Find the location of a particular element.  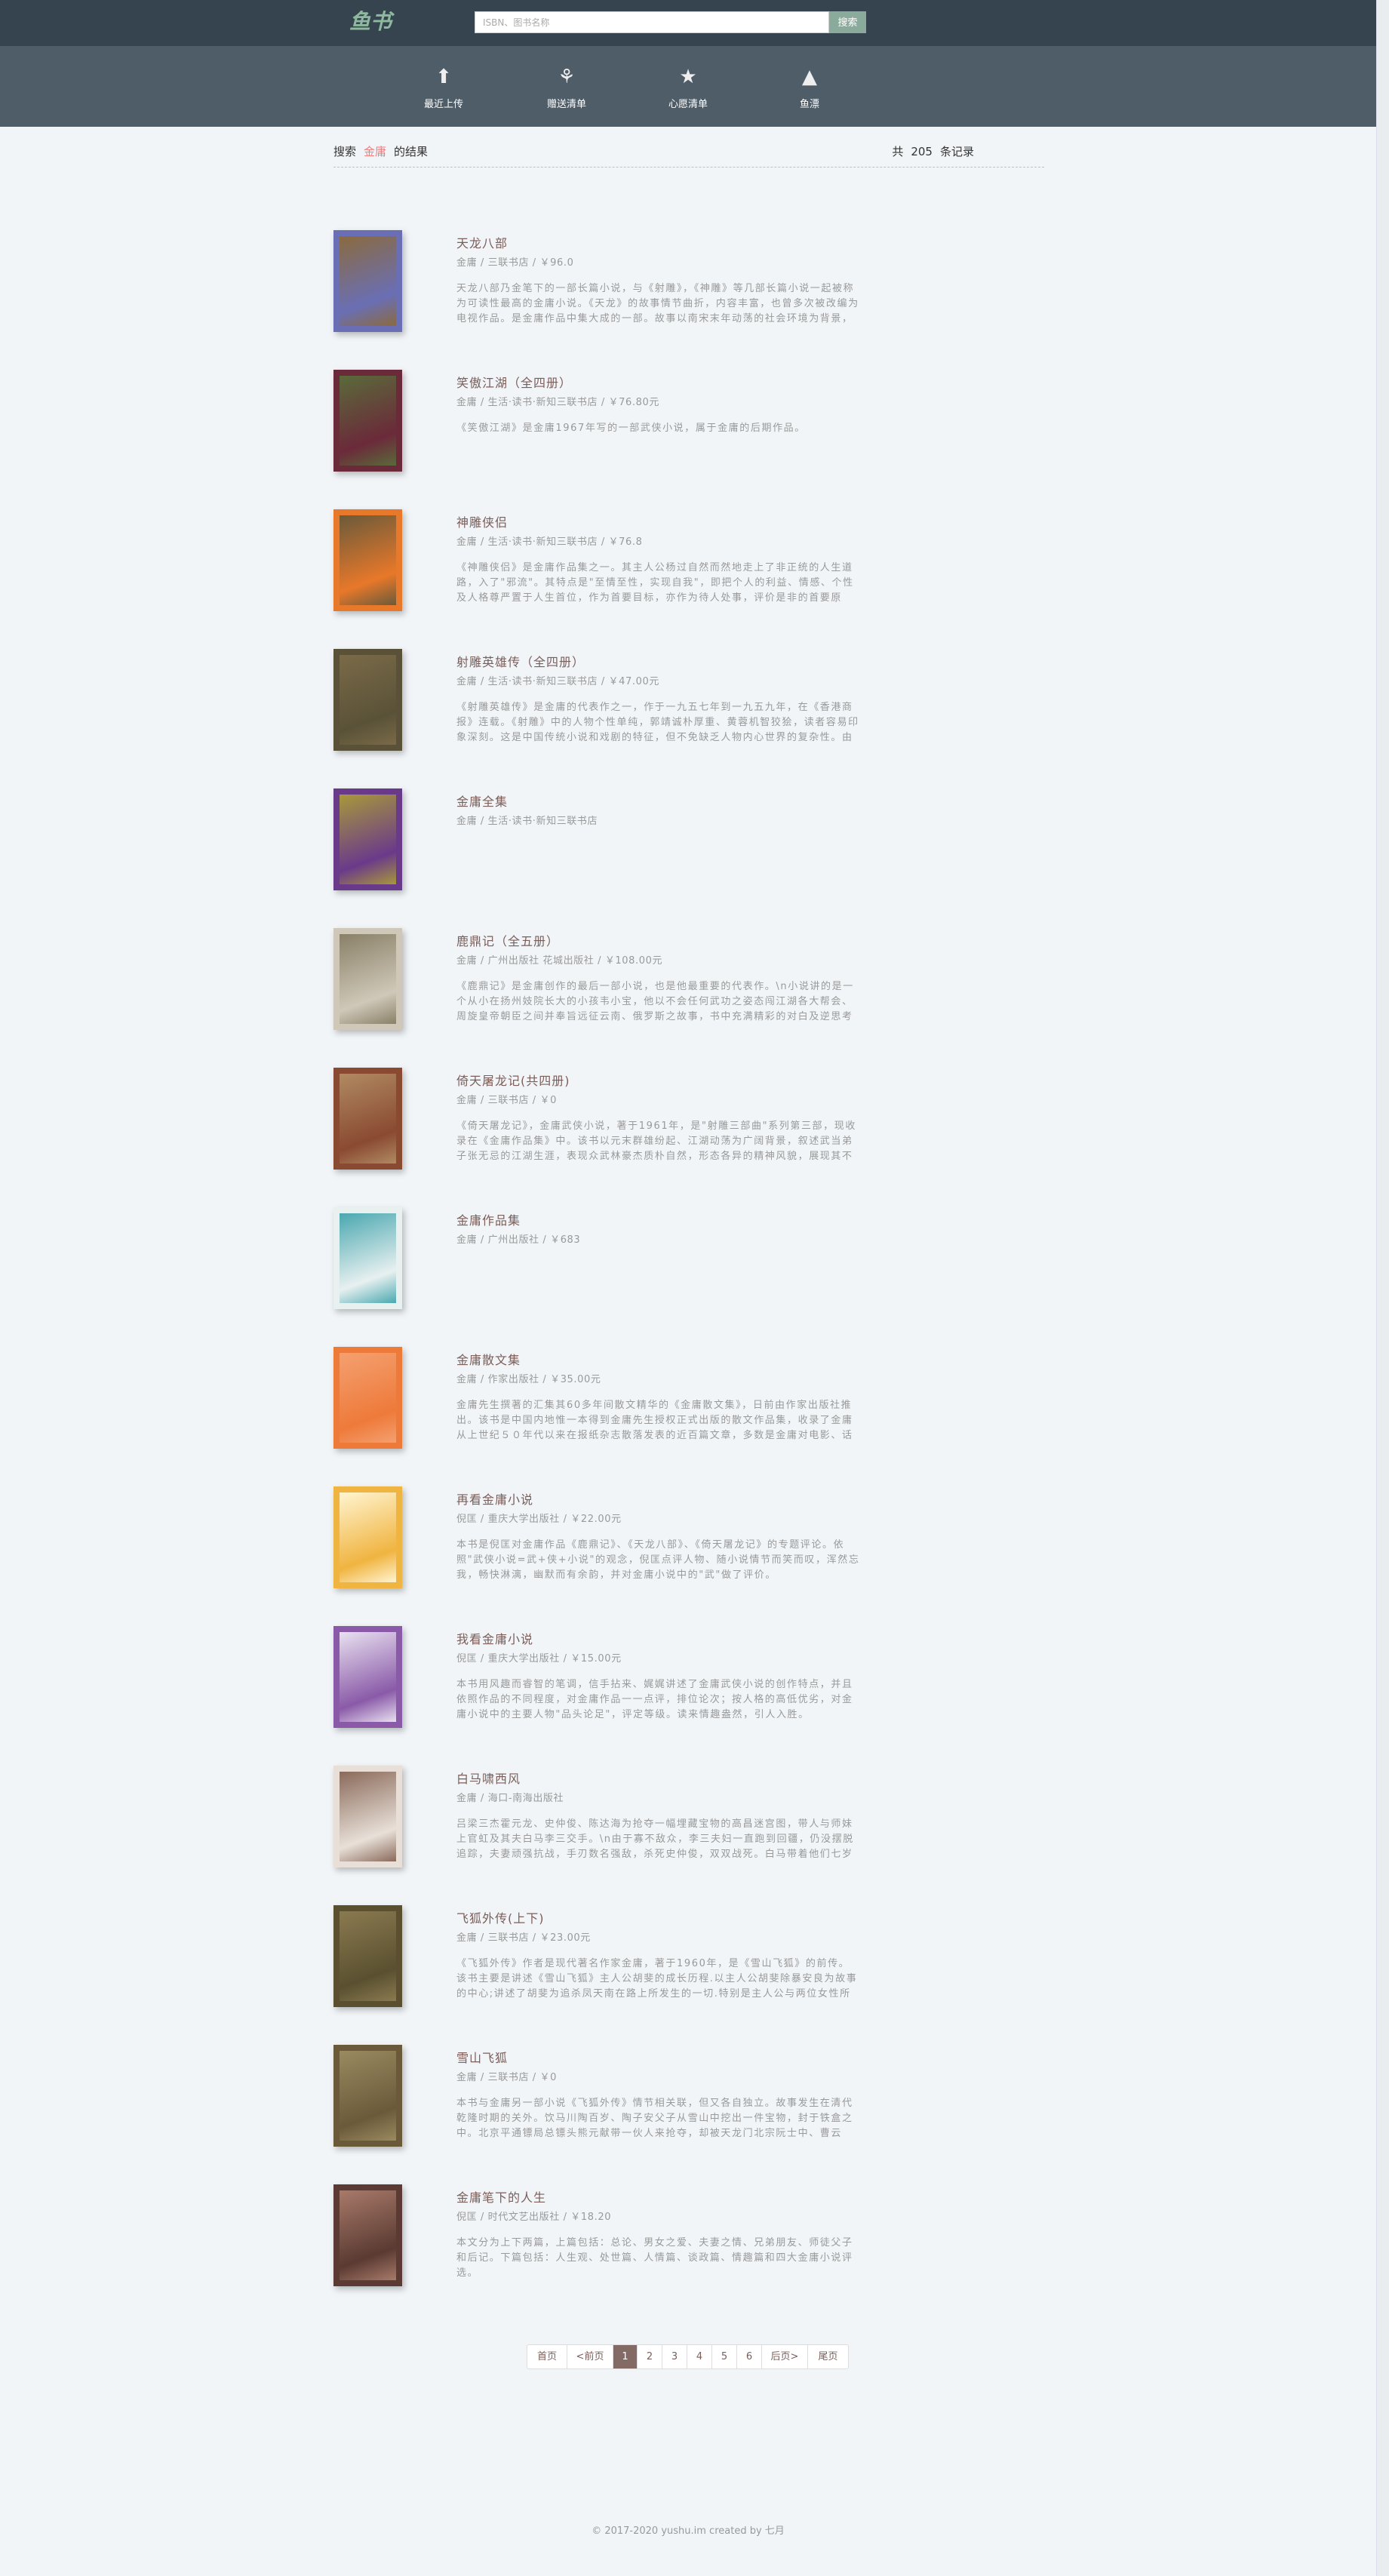

search-keyword: 金庸 is located at coordinates (375, 151).